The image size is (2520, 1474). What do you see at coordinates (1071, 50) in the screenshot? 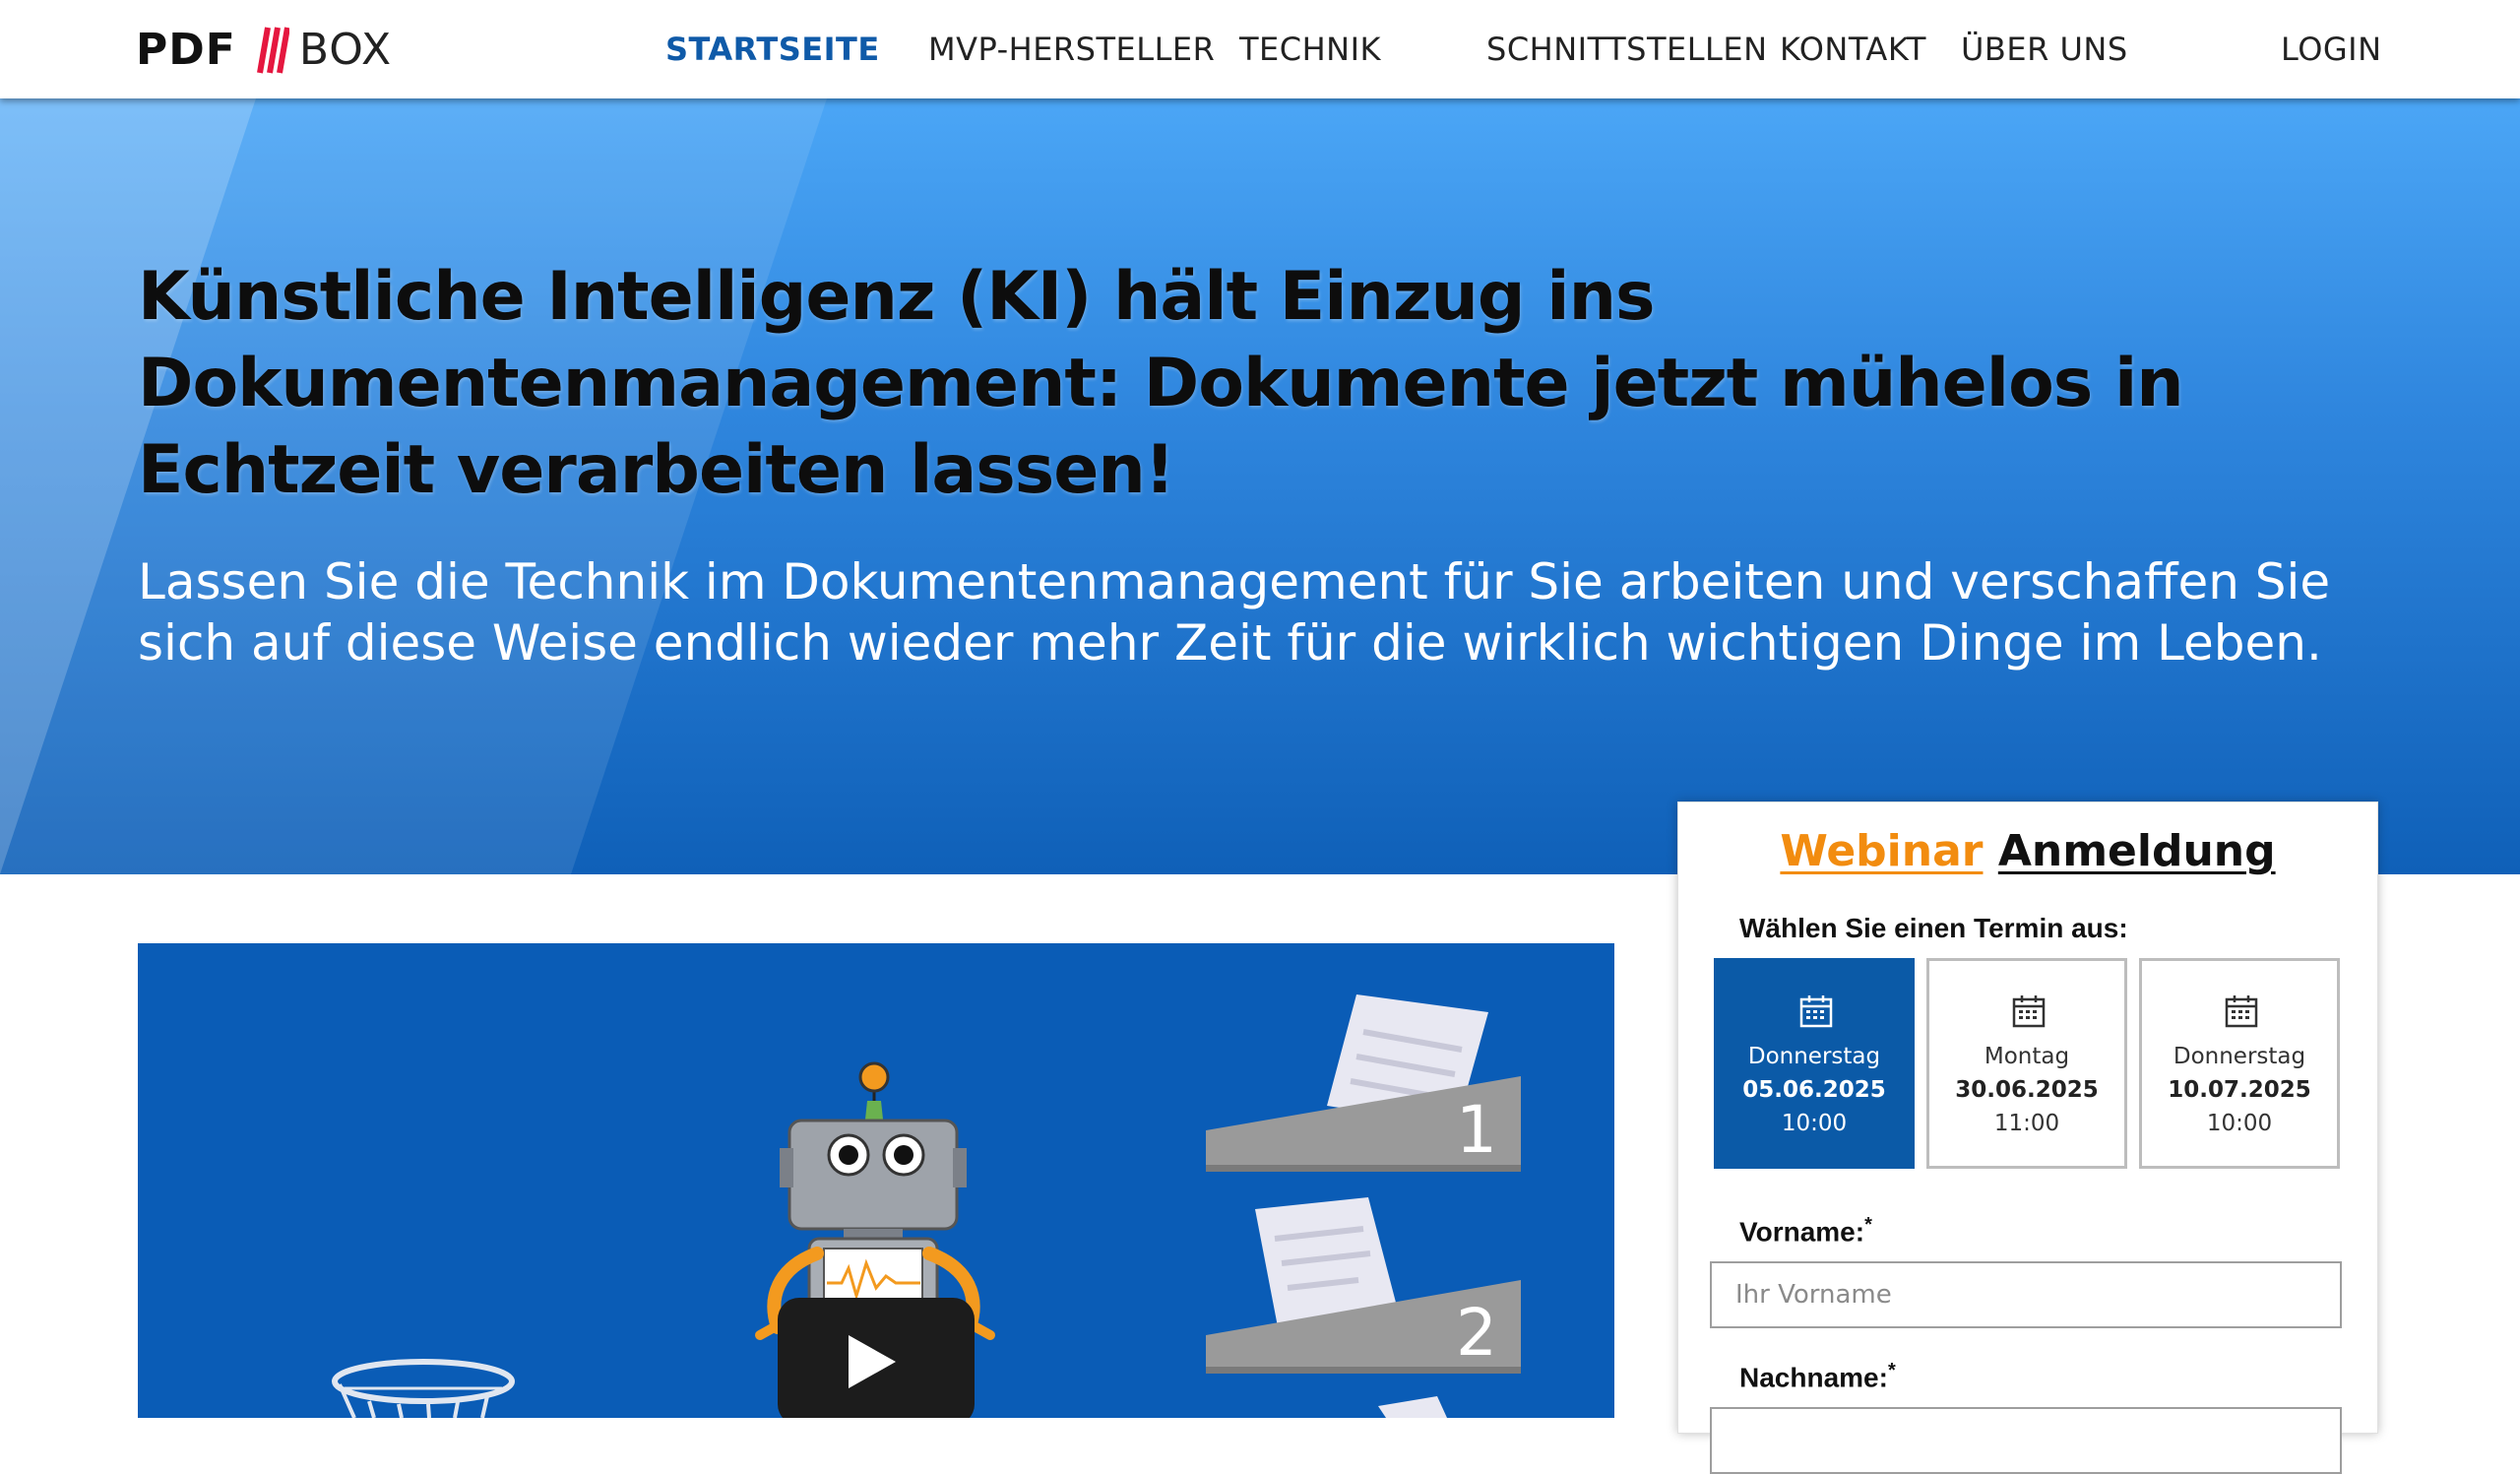
I see `nav-mvp-hersteller: MVP-HERSTELLER` at bounding box center [1071, 50].